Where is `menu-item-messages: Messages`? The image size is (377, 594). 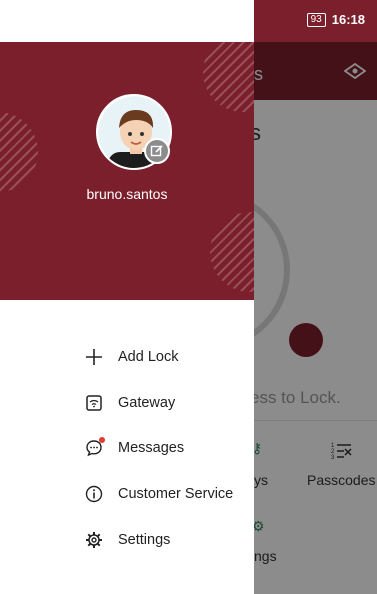 menu-item-messages: Messages is located at coordinates (134, 448).